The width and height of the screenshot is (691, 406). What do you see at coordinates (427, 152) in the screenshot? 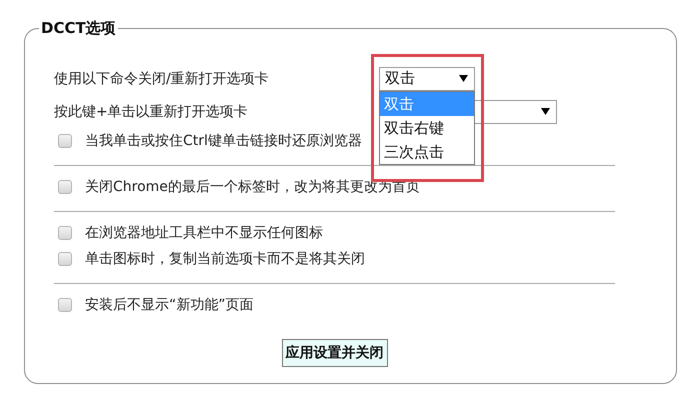
I see `dropdown-option: 三次点击` at bounding box center [427, 152].